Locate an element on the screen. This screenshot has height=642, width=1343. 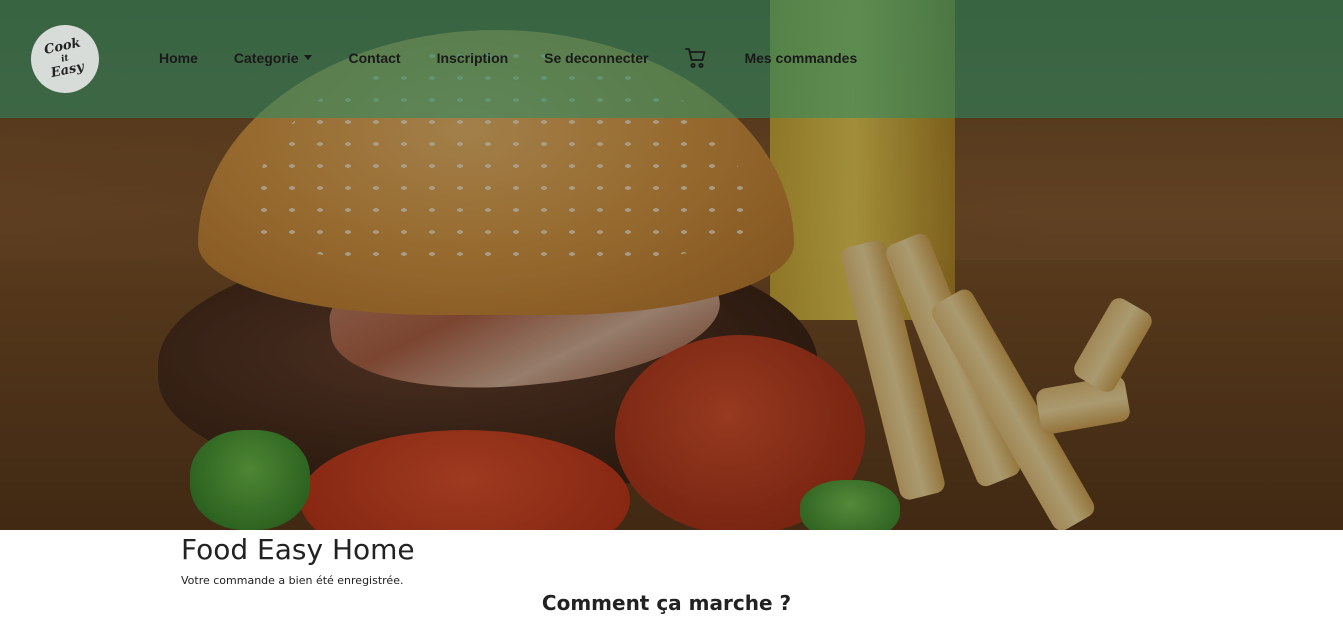
brand-logo: Cook it Easy is located at coordinates (65, 59).